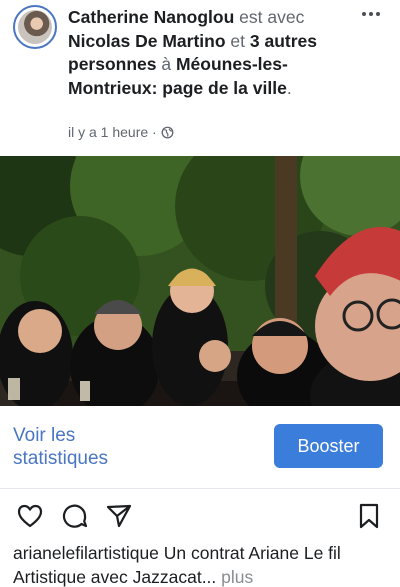 Image resolution: width=400 pixels, height=587 pixels. I want to click on globe-icon, so click(167, 132).